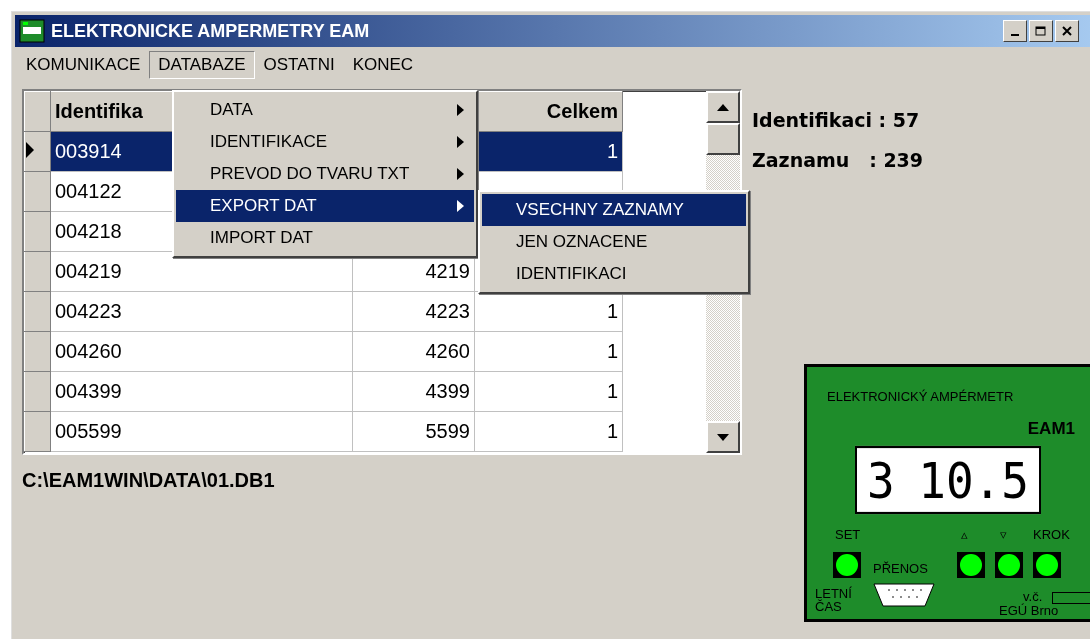 The height and width of the screenshot is (639, 1090). I want to click on table-cell: 004223, so click(201, 311).